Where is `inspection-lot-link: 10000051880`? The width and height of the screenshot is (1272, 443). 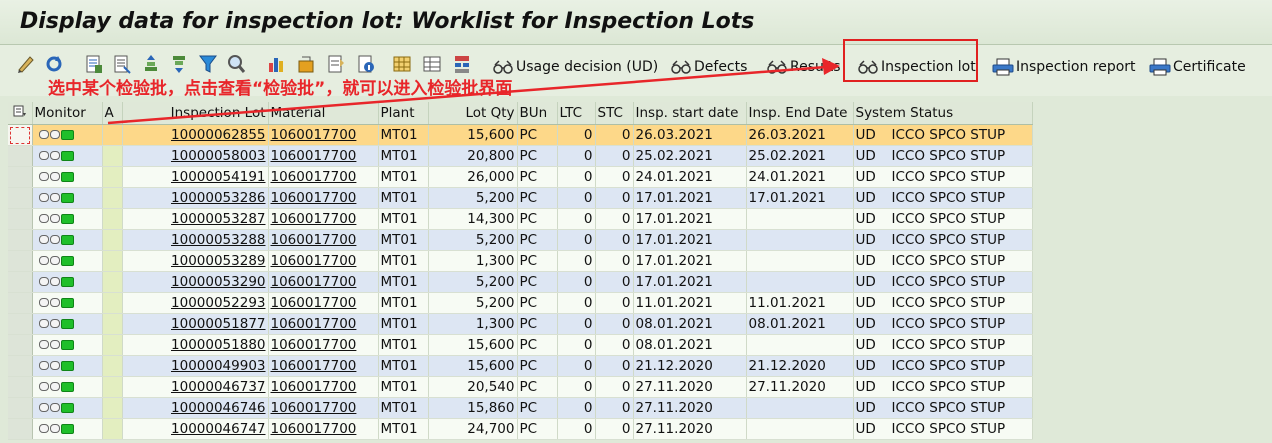
inspection-lot-link: 10000051880 is located at coordinates (195, 345).